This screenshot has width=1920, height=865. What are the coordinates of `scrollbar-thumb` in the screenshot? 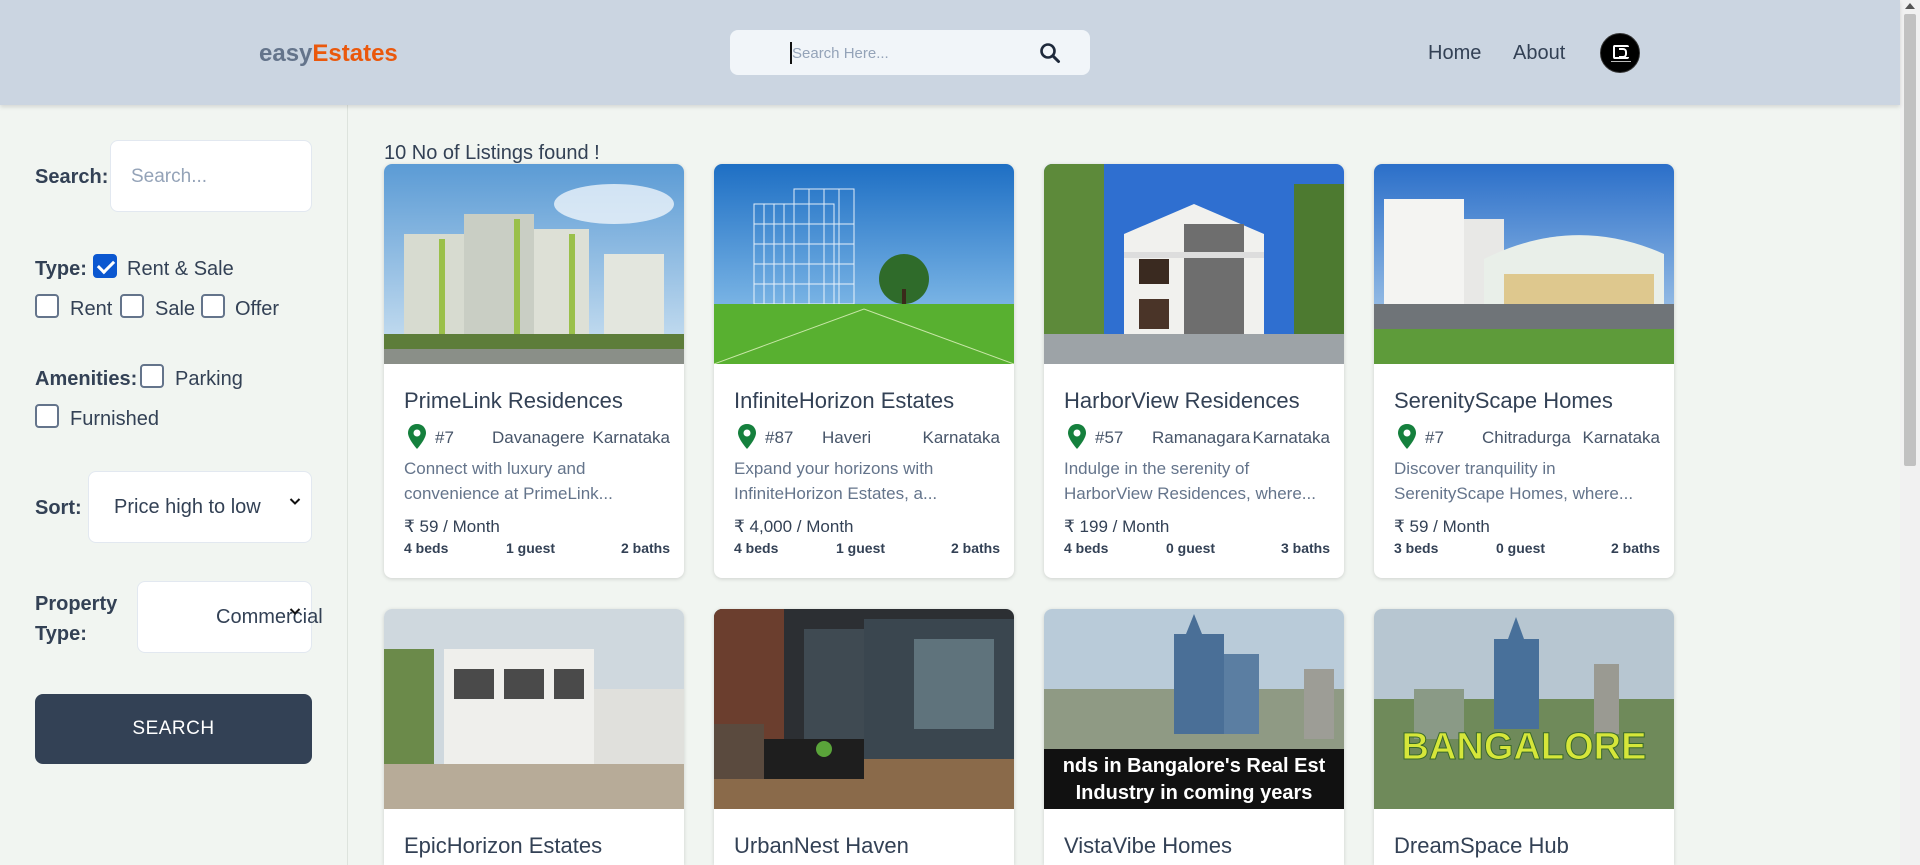 It's located at (1910, 240).